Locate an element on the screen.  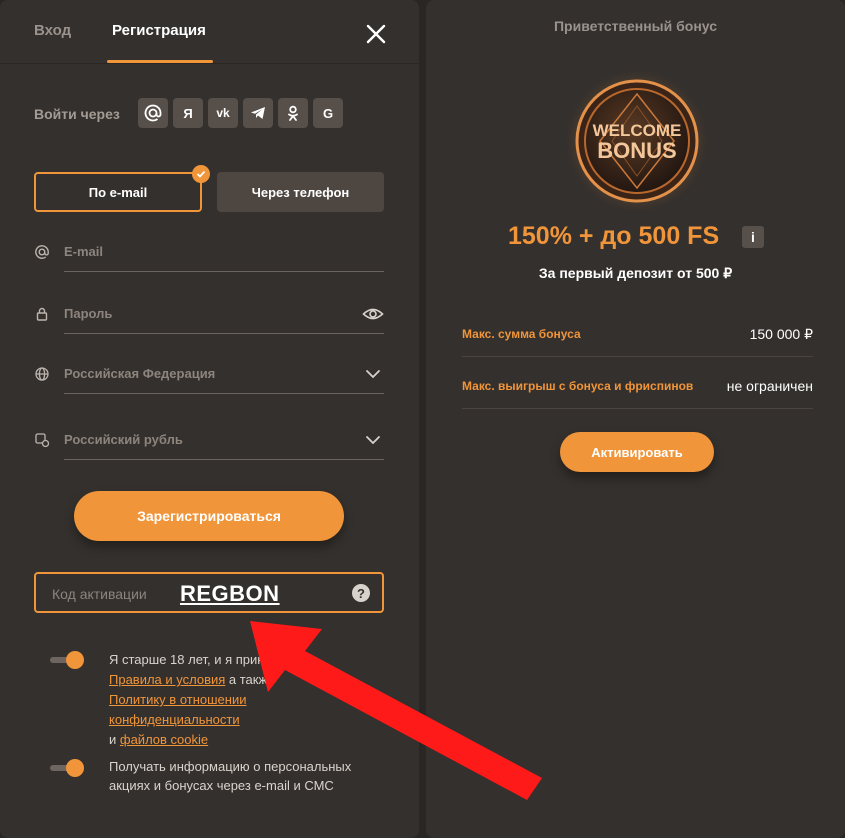
cookie-link: файлов cookie is located at coordinates (164, 739).